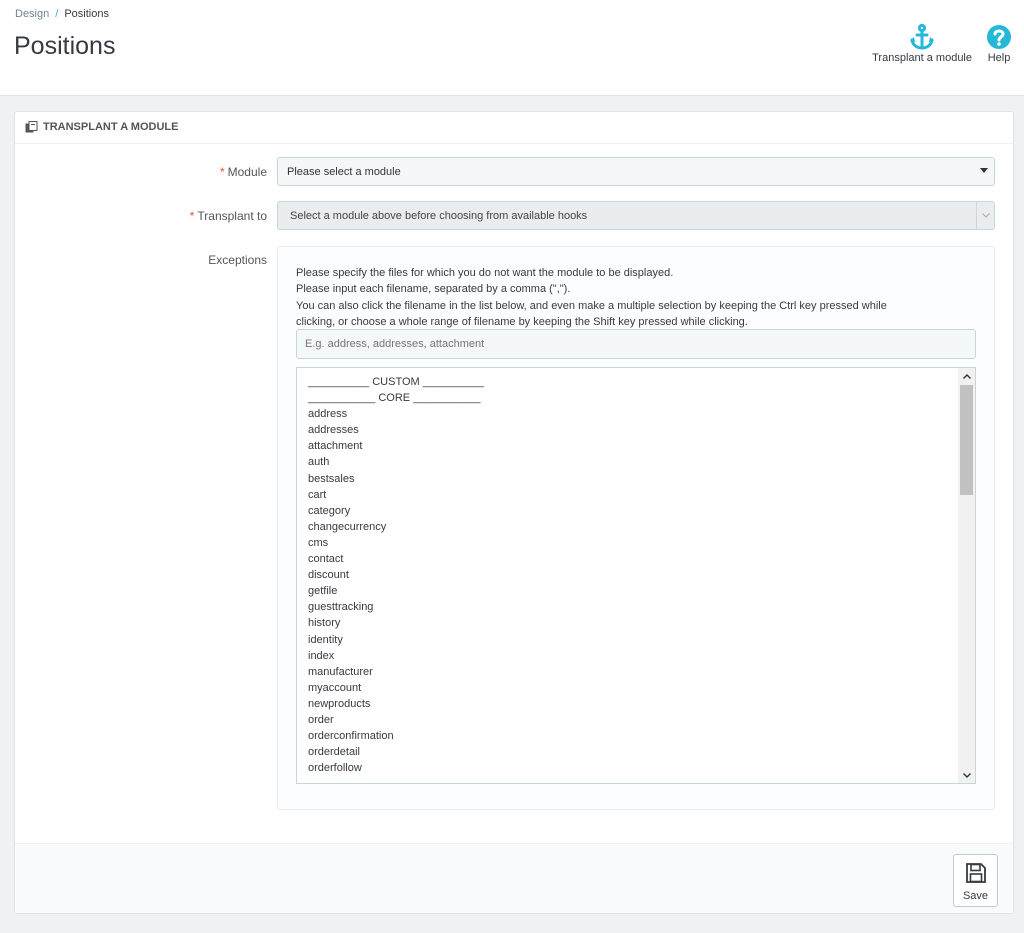 This screenshot has height=933, width=1024. Describe the element at coordinates (966, 575) in the screenshot. I see `listbox-scrollbar` at that location.